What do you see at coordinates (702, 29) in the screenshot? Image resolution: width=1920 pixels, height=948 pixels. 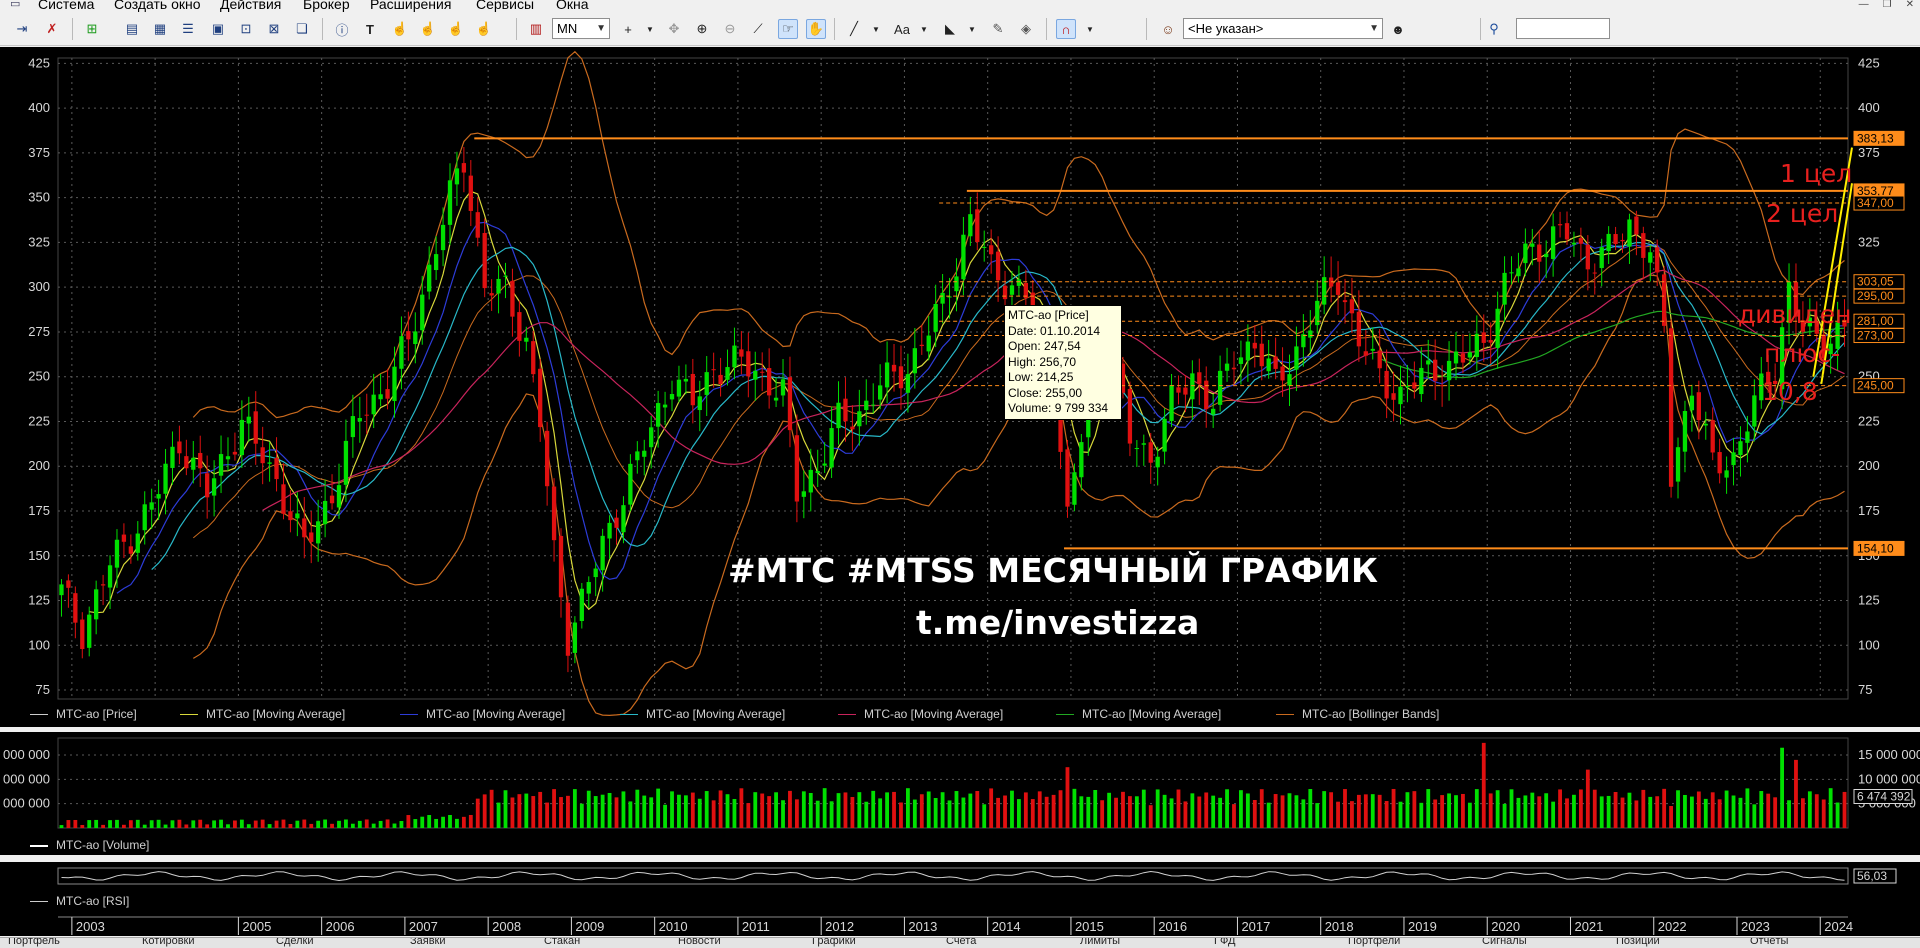 I see `target-icon: ⊕` at bounding box center [702, 29].